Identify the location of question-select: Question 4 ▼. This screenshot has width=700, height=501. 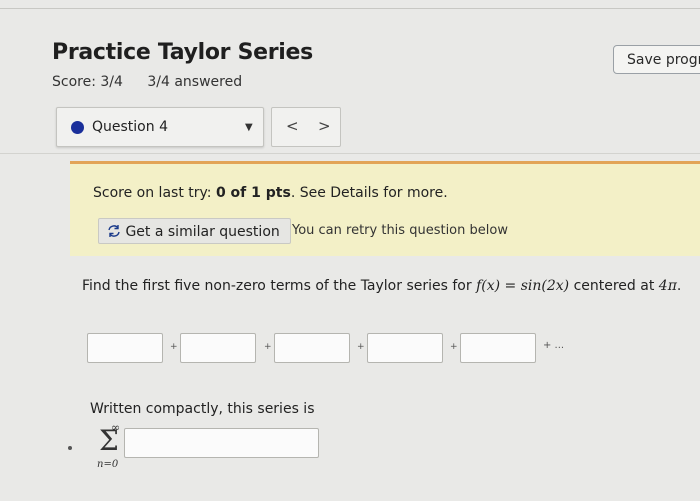
(160, 127).